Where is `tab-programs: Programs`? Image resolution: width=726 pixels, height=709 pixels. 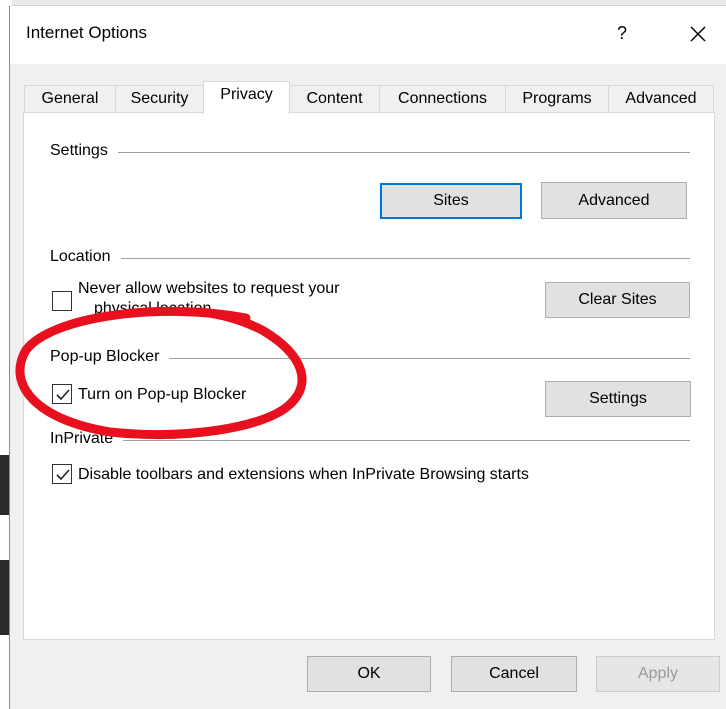 tab-programs: Programs is located at coordinates (557, 99).